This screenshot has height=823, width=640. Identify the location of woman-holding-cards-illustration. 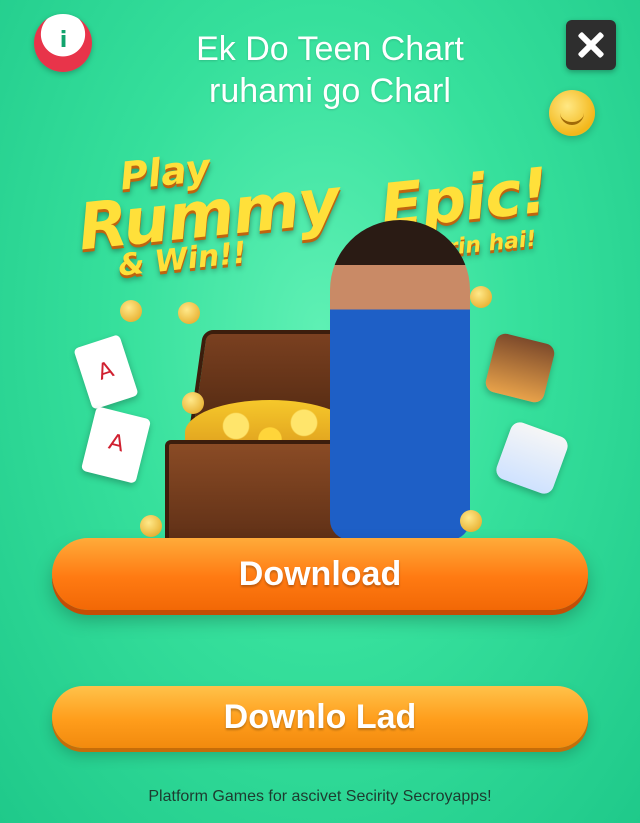
(400, 380).